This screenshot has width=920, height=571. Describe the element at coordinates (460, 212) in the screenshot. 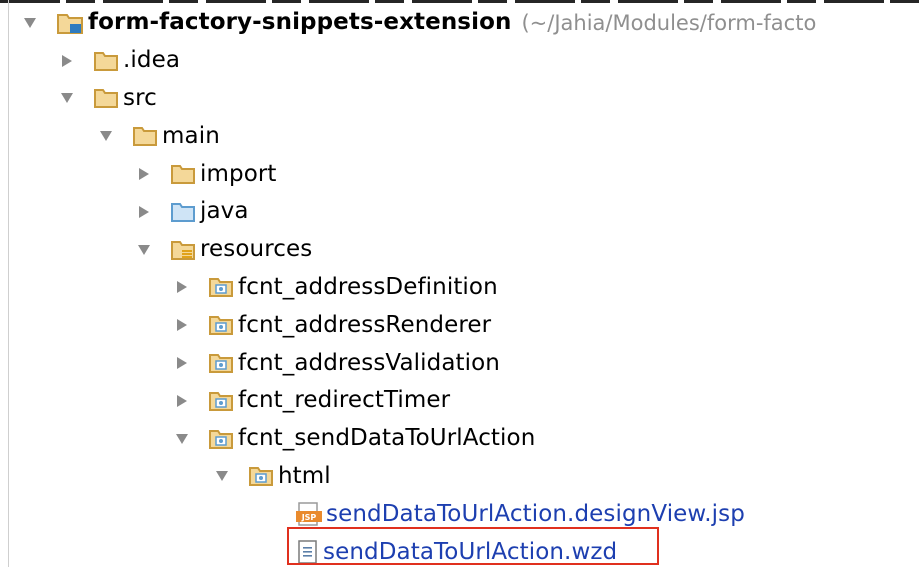

I see `tree-row-java: java` at that location.